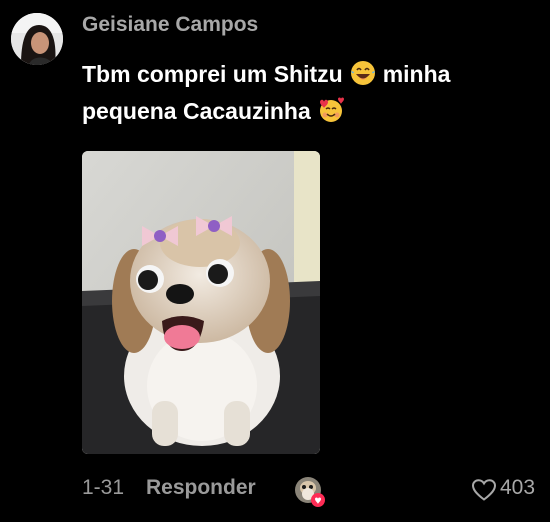  What do you see at coordinates (170, 25) in the screenshot?
I see `commenter-username: Geisiane Campos` at bounding box center [170, 25].